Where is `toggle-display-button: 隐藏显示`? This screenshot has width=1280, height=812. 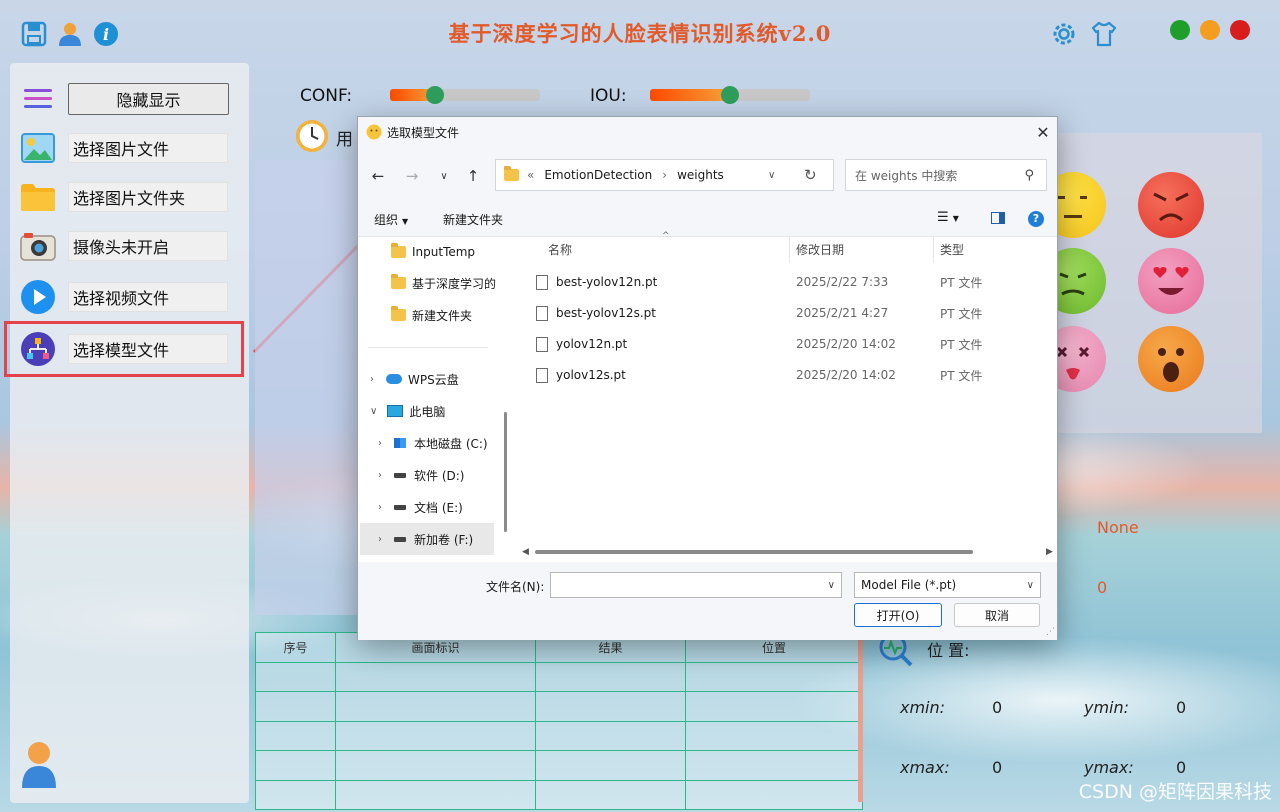
toggle-display-button: 隐藏显示 is located at coordinates (148, 99).